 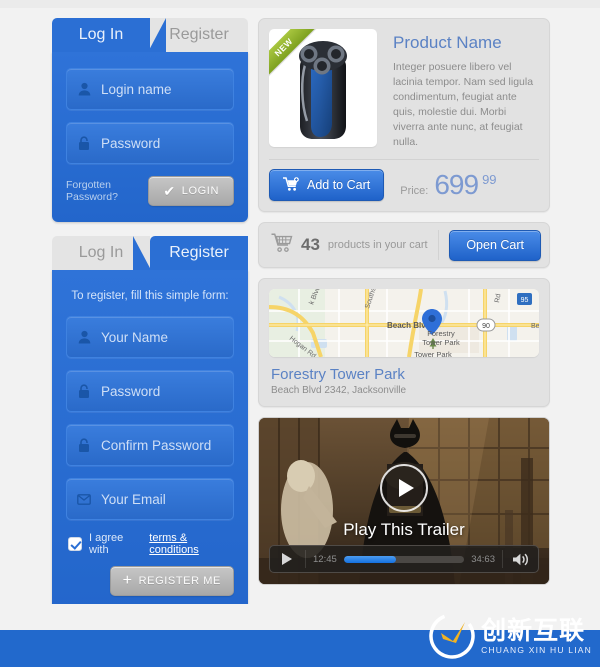 What do you see at coordinates (305, 559) in the screenshot?
I see `control-divider` at bounding box center [305, 559].